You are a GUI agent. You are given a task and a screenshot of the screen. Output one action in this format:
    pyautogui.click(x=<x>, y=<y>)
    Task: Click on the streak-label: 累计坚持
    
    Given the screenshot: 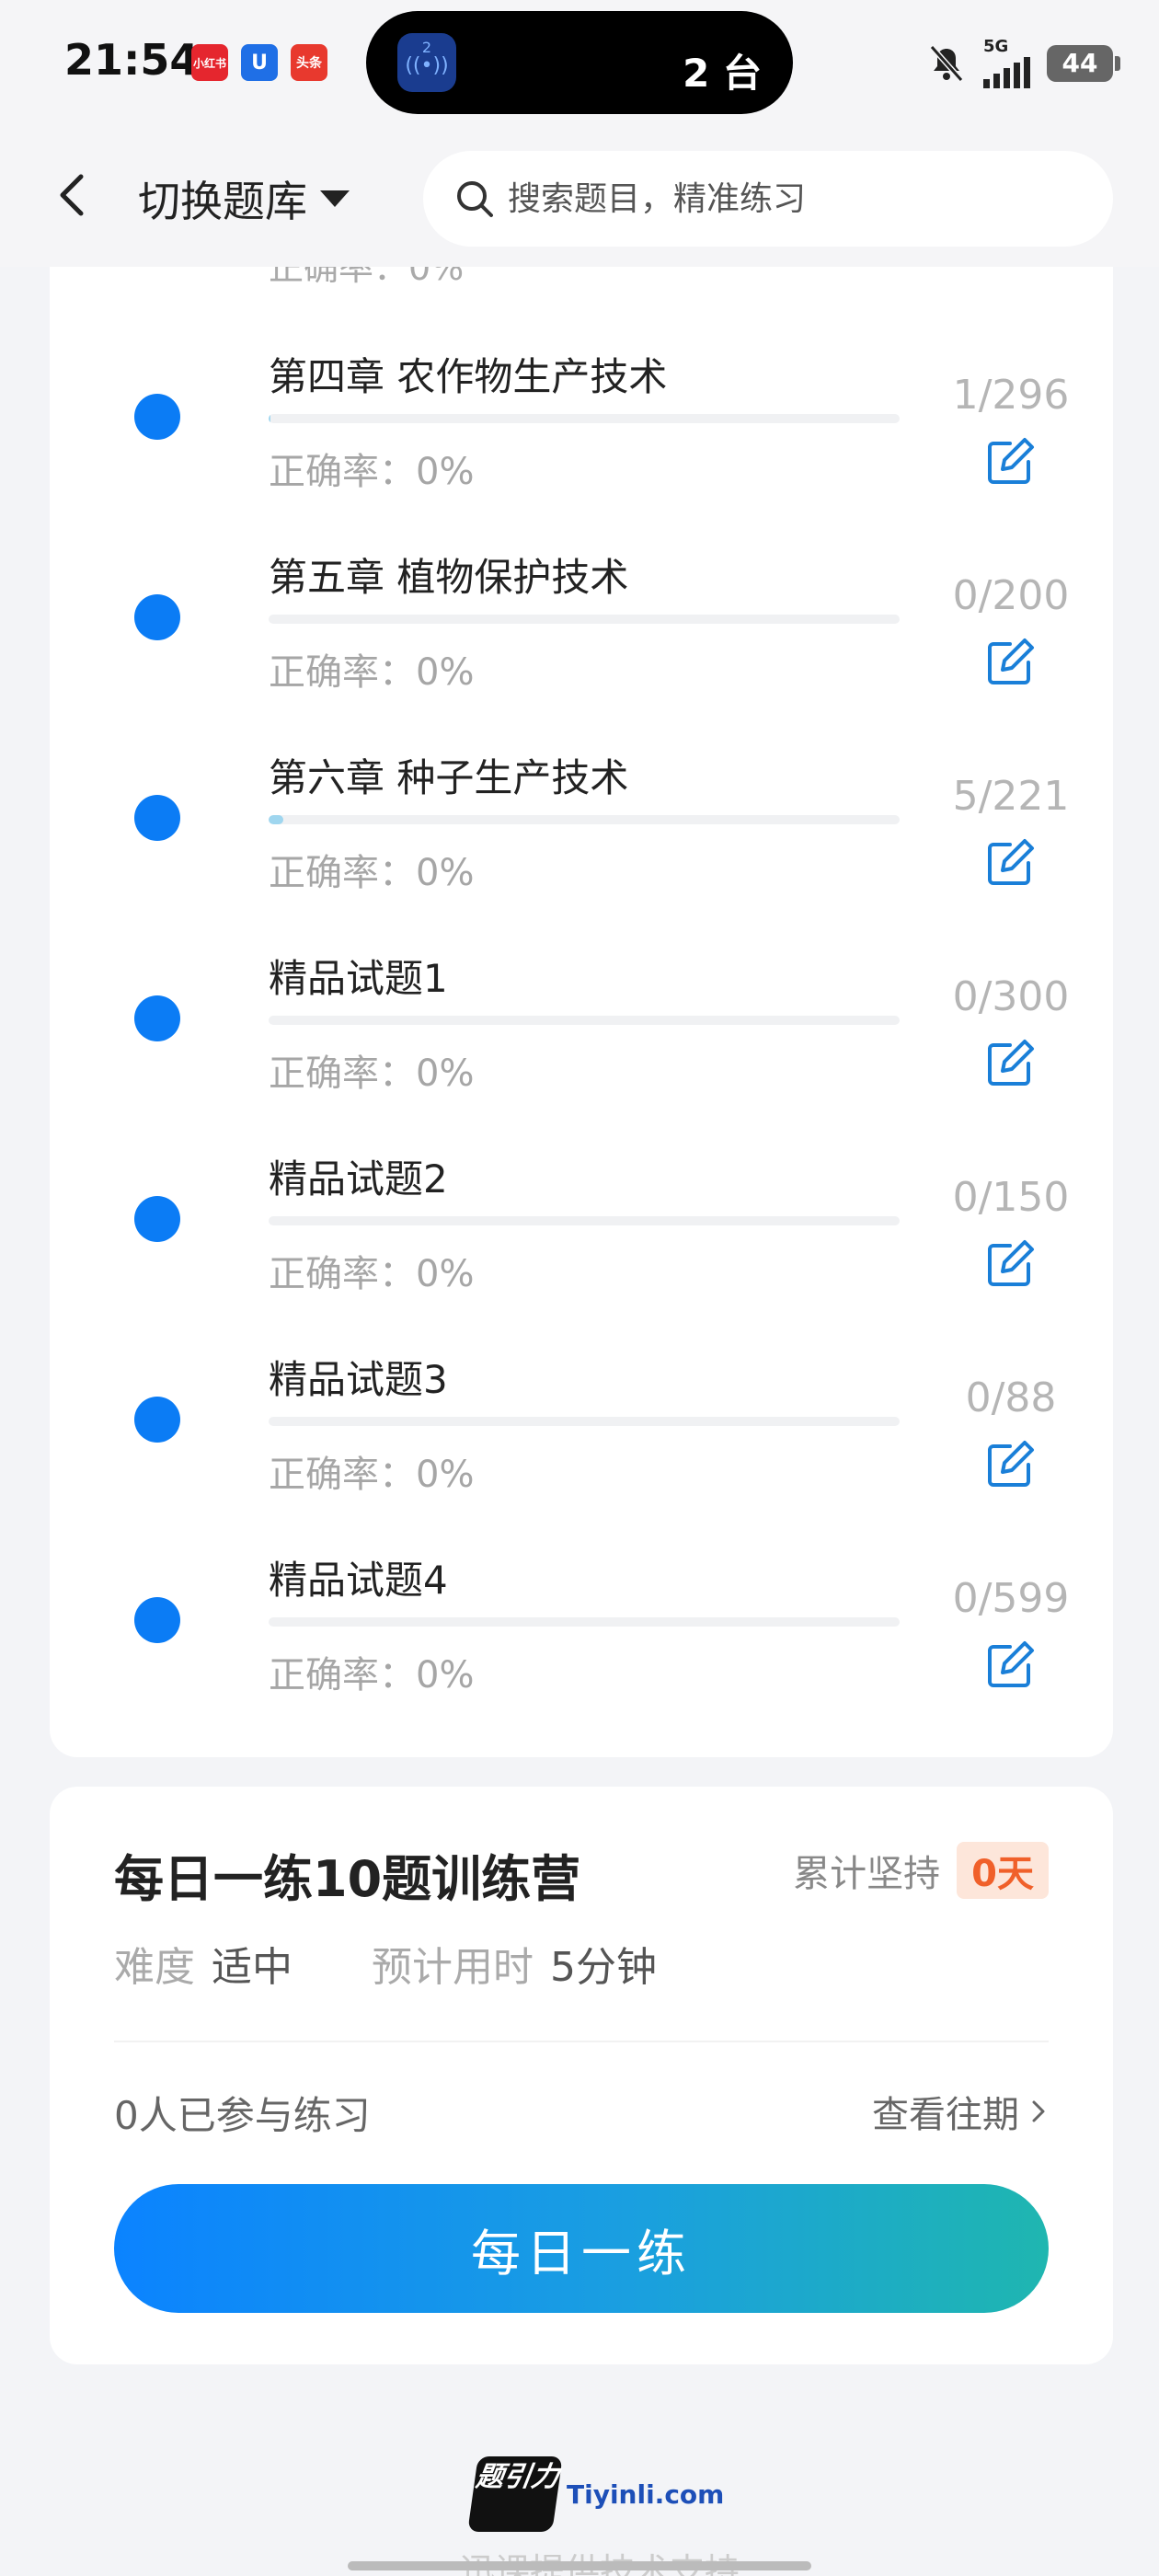 What is the action you would take?
    pyautogui.click(x=867, y=1874)
    